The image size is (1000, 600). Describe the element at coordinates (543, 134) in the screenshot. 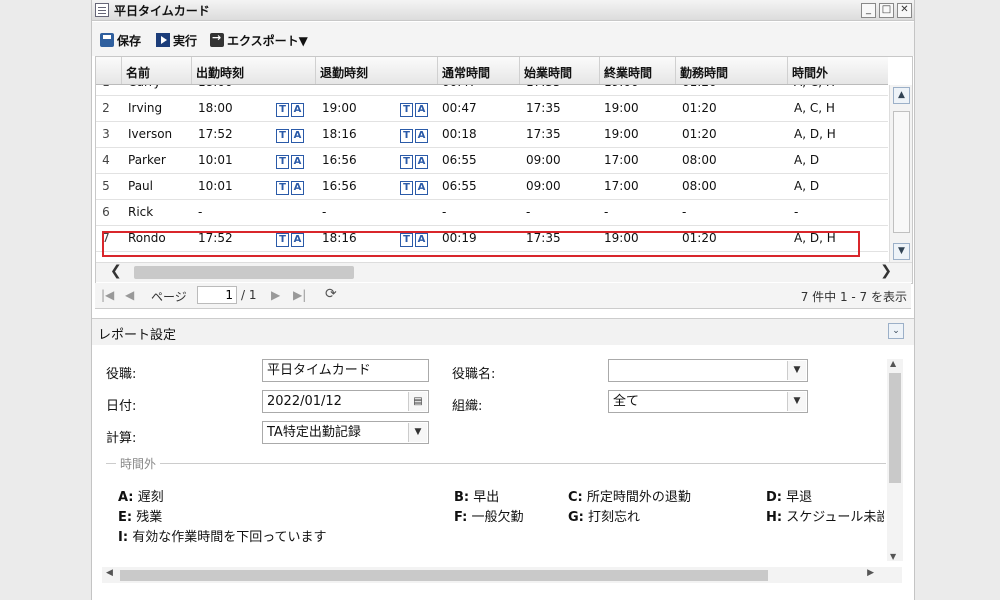

I see `cell-start: 17:35` at that location.